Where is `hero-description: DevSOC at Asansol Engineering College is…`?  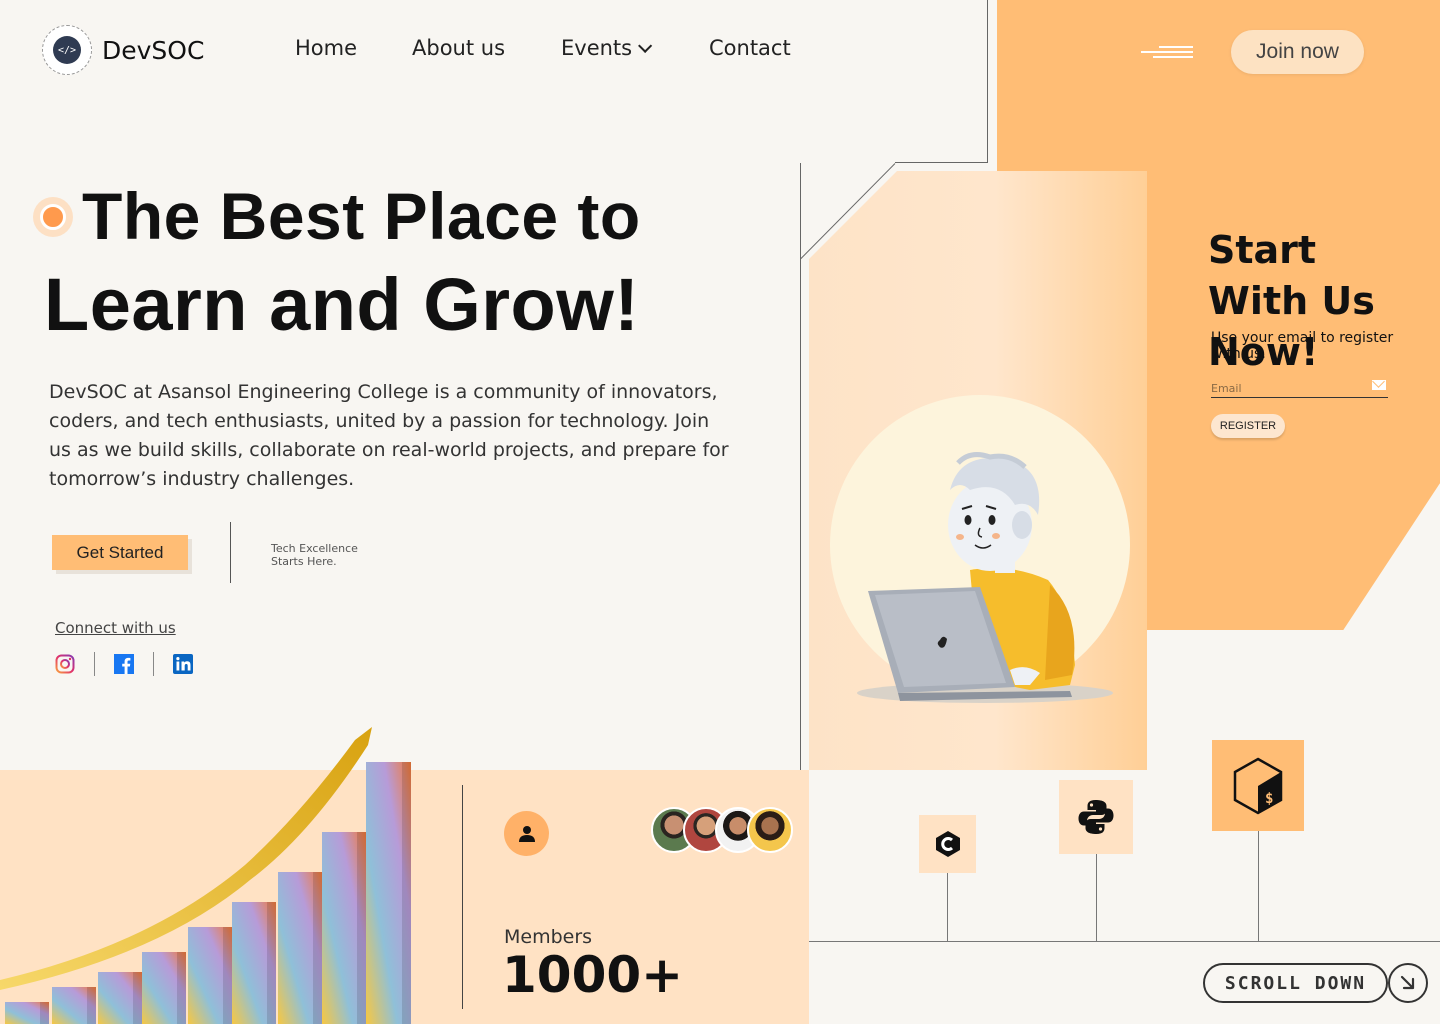
hero-description: DevSOC at Asansol Engineering College is… is located at coordinates (389, 435).